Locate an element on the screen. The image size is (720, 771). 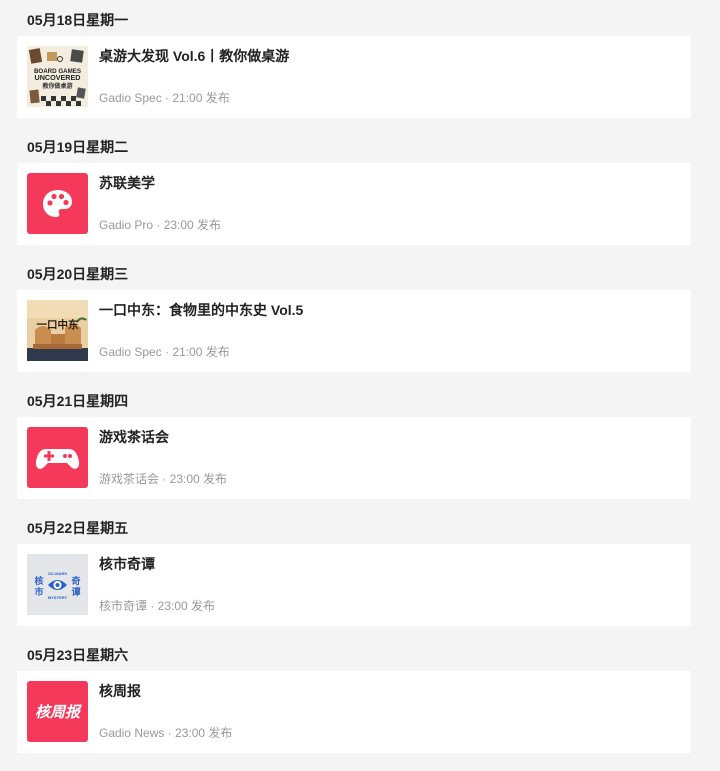
mystery-eye-logo: GC-MARS MYSTERY 核 市 奇 谭 is located at coordinates (57, 584).